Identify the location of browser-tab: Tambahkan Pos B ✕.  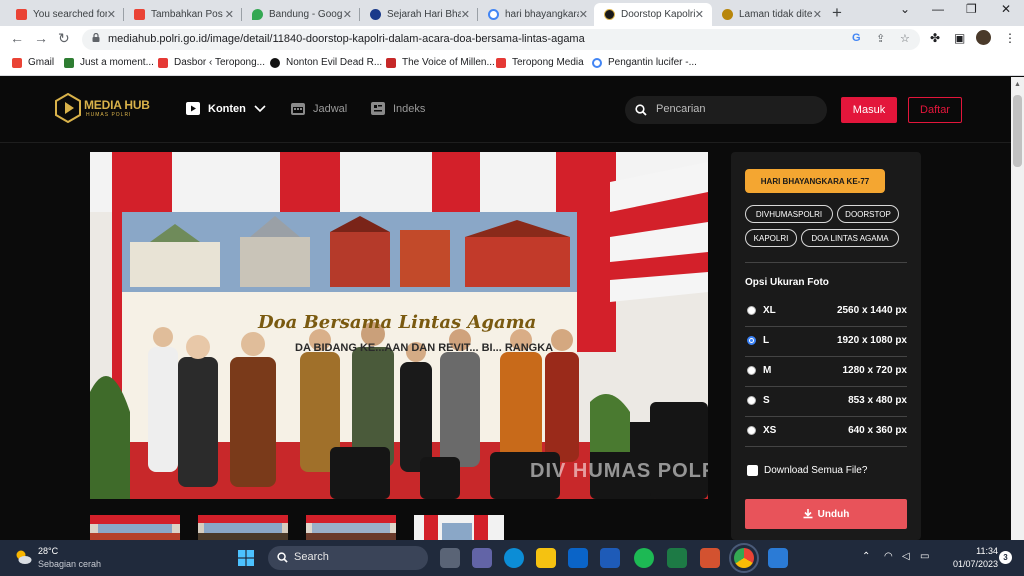
(183, 14).